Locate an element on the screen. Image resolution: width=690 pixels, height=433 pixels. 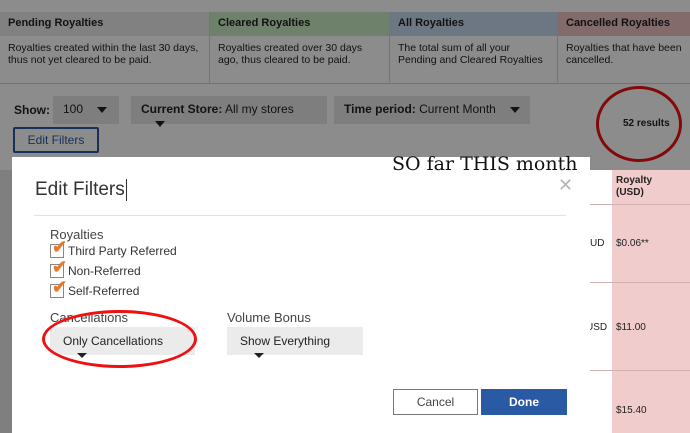
chevron-down-icon is located at coordinates (259, 356).